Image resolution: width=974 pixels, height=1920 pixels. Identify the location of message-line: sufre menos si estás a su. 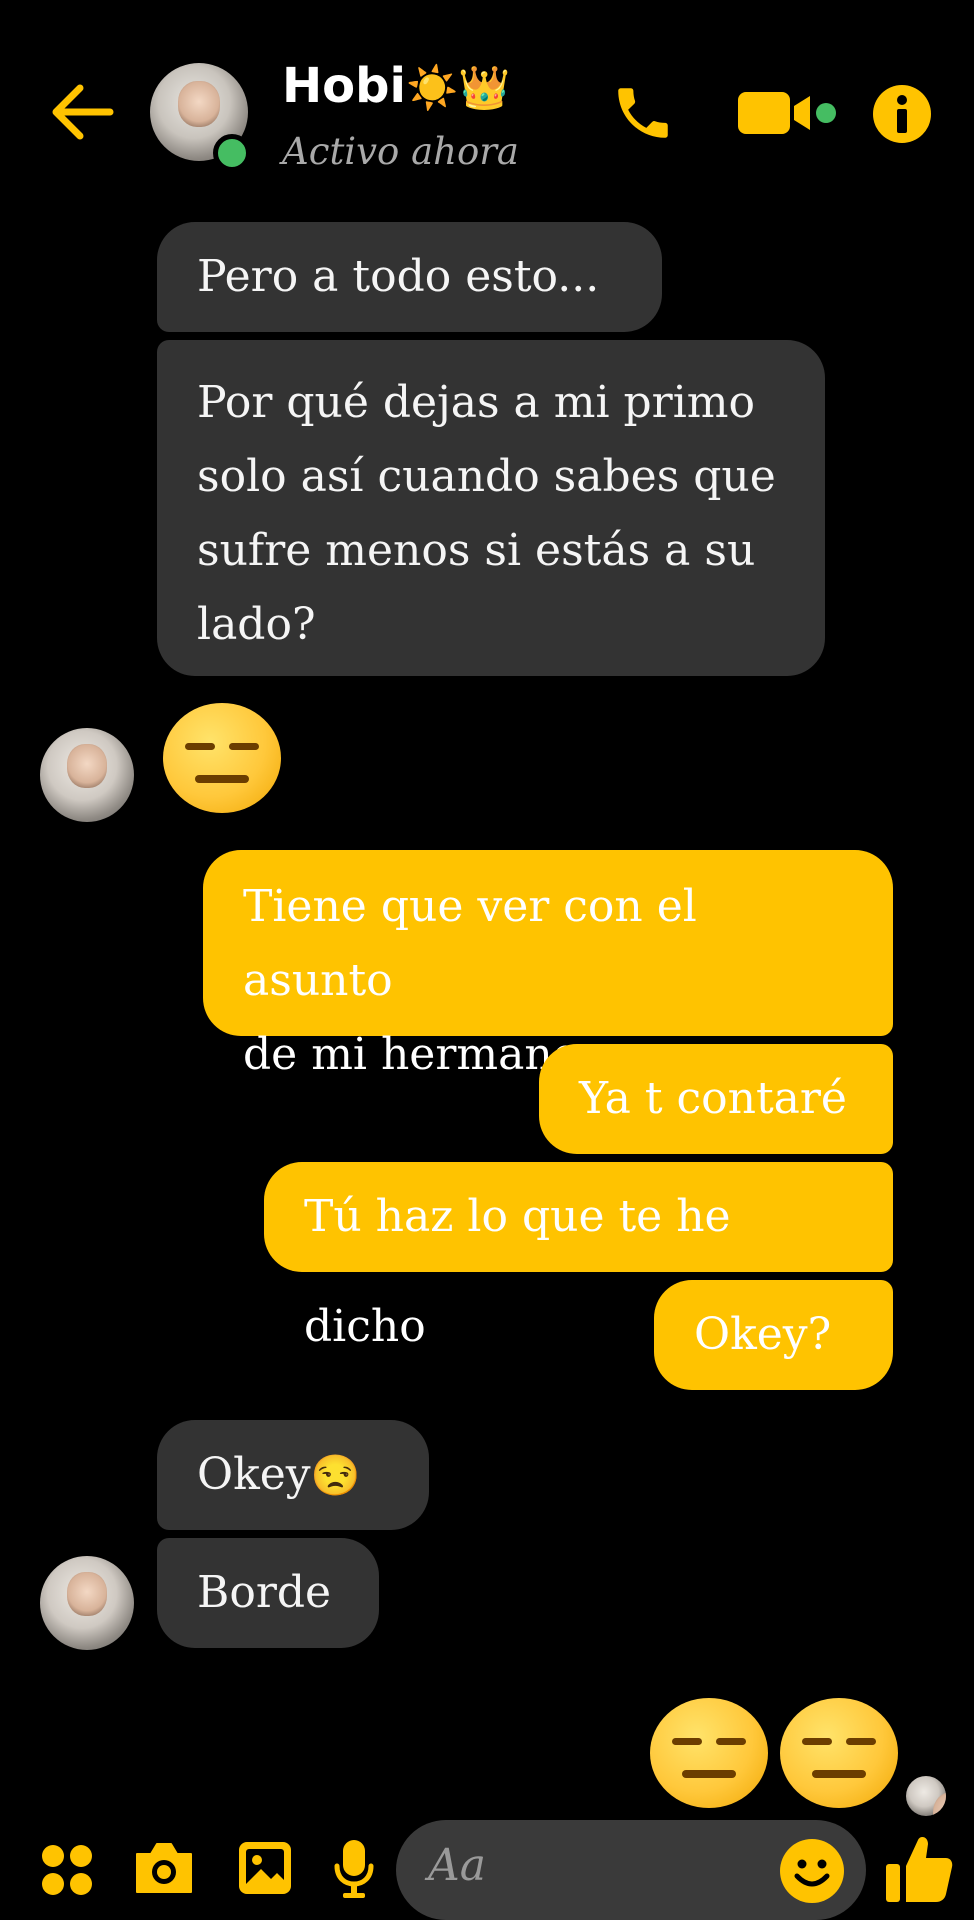
(476, 550).